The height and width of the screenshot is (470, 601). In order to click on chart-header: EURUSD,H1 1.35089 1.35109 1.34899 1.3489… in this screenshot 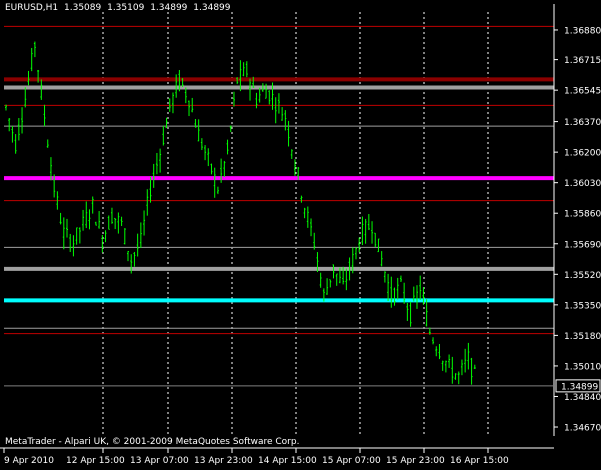, I will do `click(119, 8)`.